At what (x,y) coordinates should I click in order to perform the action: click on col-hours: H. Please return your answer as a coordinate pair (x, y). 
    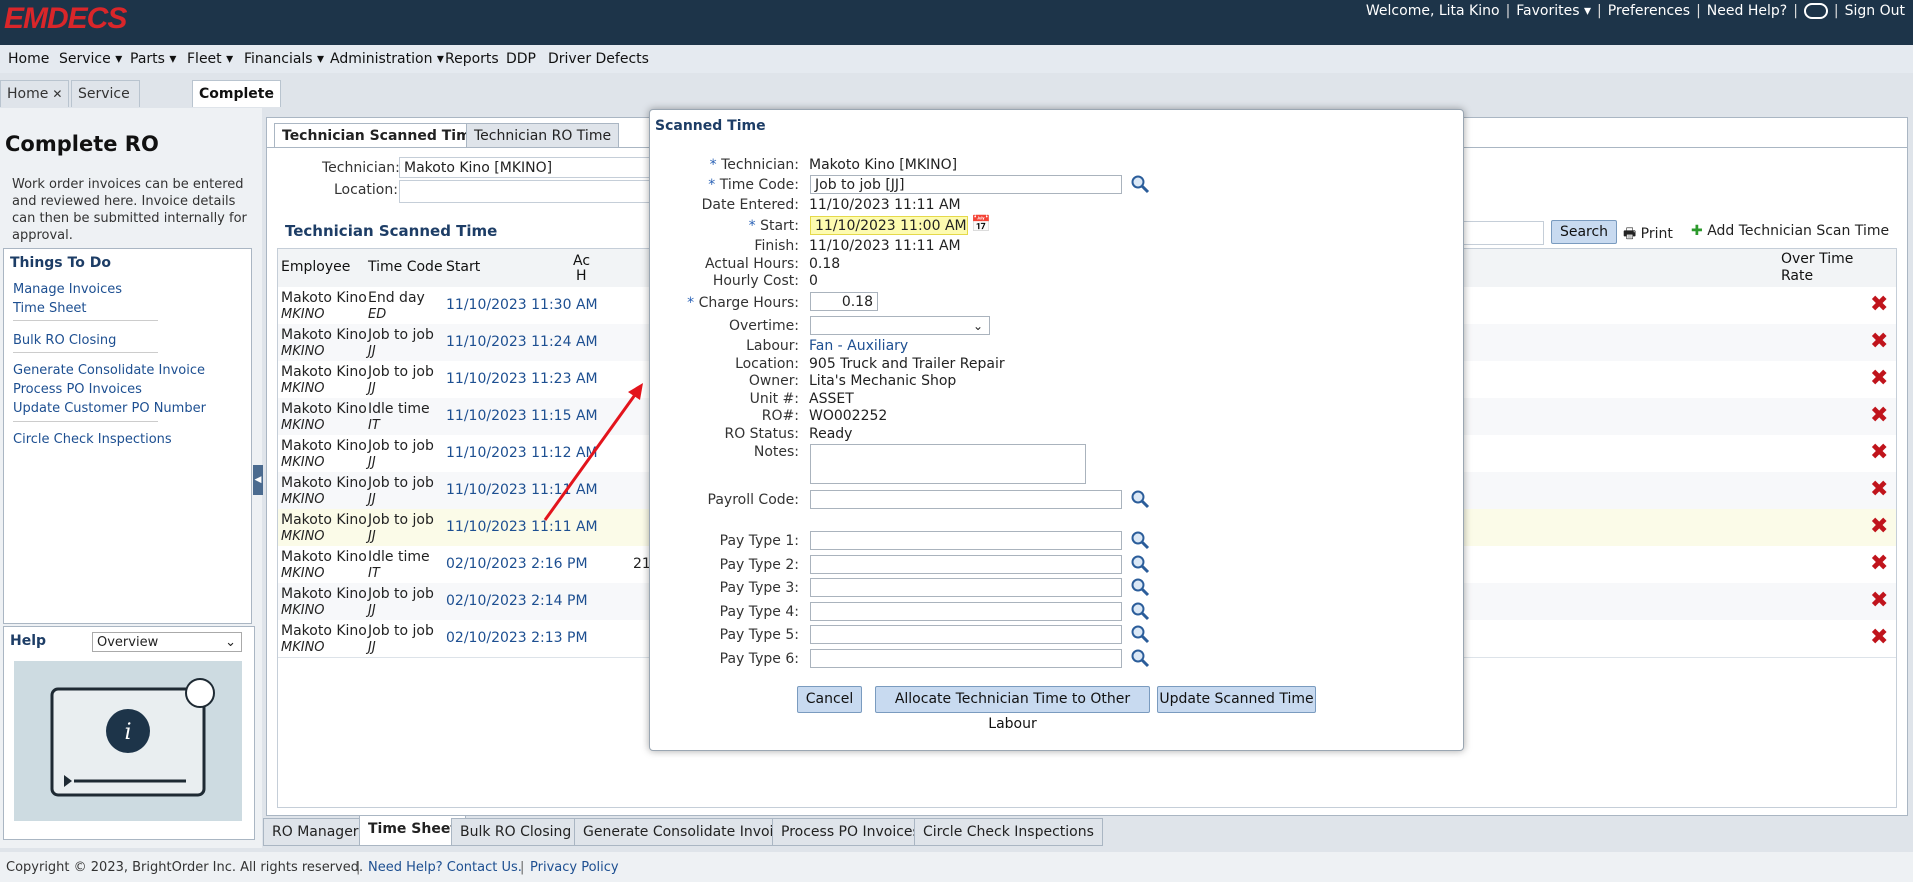
    Looking at the image, I should click on (581, 276).